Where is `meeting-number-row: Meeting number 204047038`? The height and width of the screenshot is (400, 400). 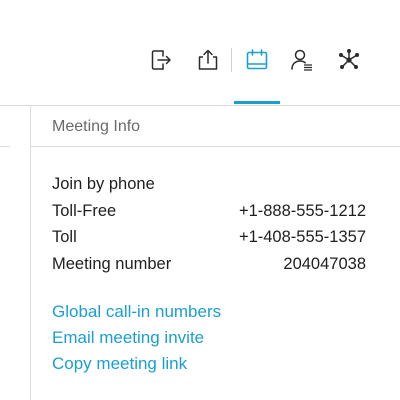 meeting-number-row: Meeting number 204047038 is located at coordinates (209, 267).